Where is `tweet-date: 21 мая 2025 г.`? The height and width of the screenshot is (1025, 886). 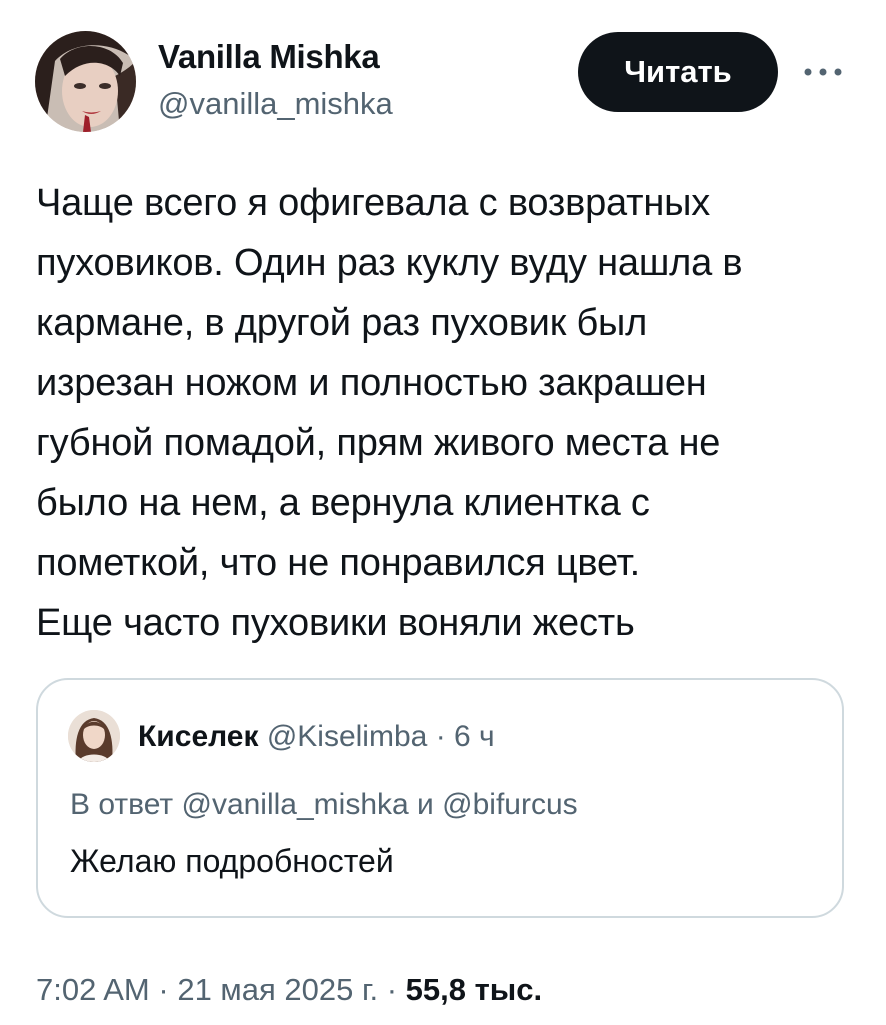
tweet-date: 21 мая 2025 г. is located at coordinates (277, 989).